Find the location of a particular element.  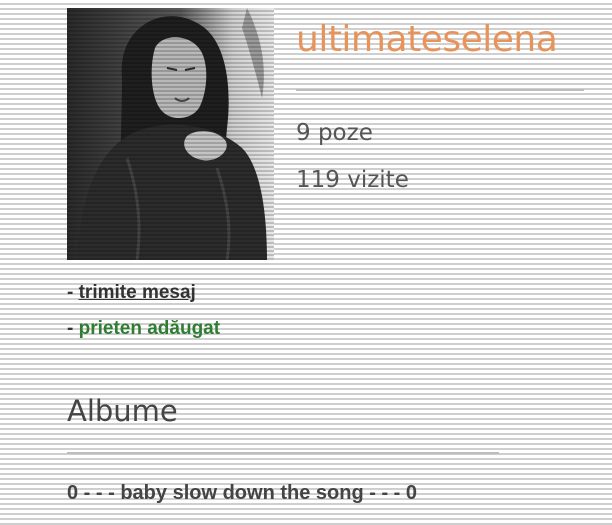

send-message-row: - trimite mesaj is located at coordinates (131, 293).